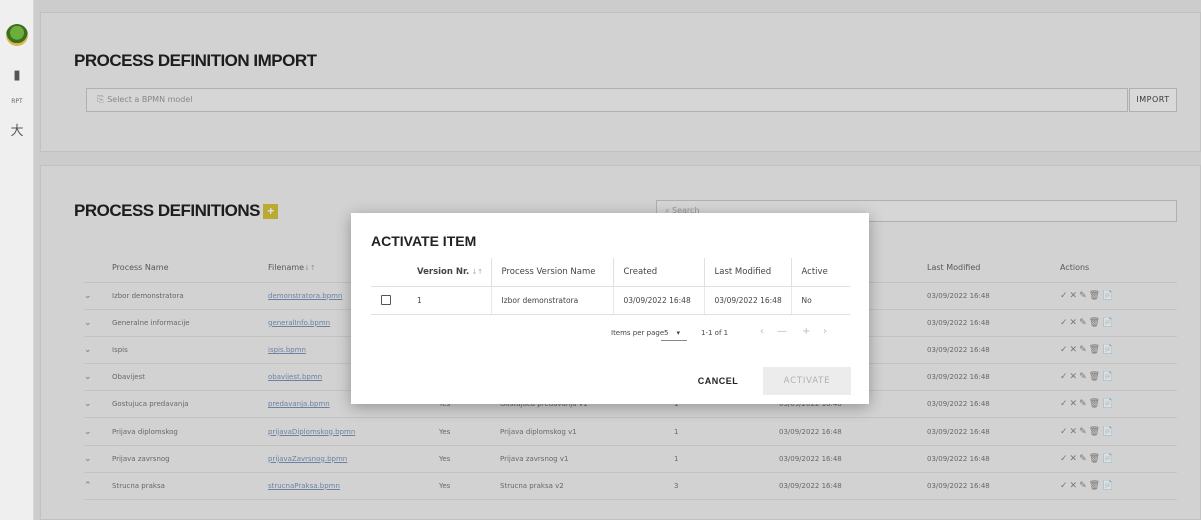 This screenshot has height=520, width=1201. I want to click on dropdown-arrow-icon: ▾, so click(678, 333).